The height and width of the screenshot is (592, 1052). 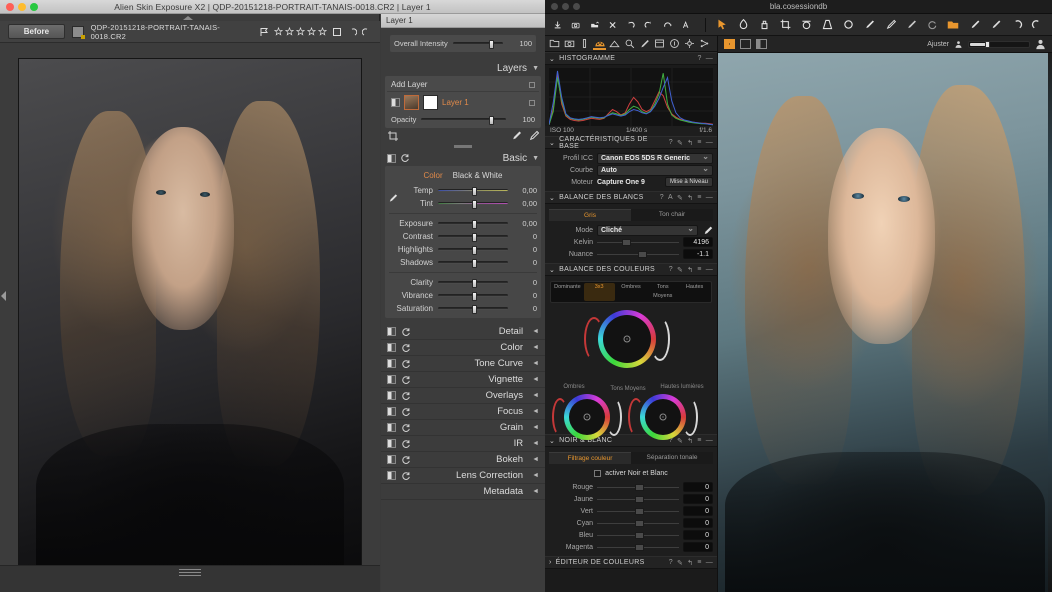 I want to click on rotate-right-icon, so click(x=648, y=25).